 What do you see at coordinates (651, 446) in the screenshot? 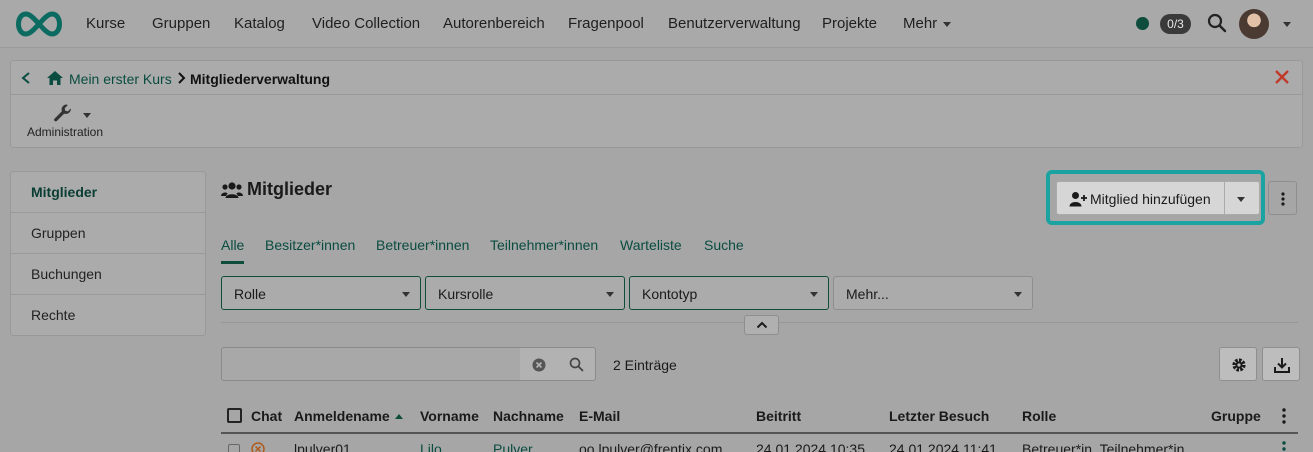
I see `cell-email: oo.lpulver@frentix.com` at bounding box center [651, 446].